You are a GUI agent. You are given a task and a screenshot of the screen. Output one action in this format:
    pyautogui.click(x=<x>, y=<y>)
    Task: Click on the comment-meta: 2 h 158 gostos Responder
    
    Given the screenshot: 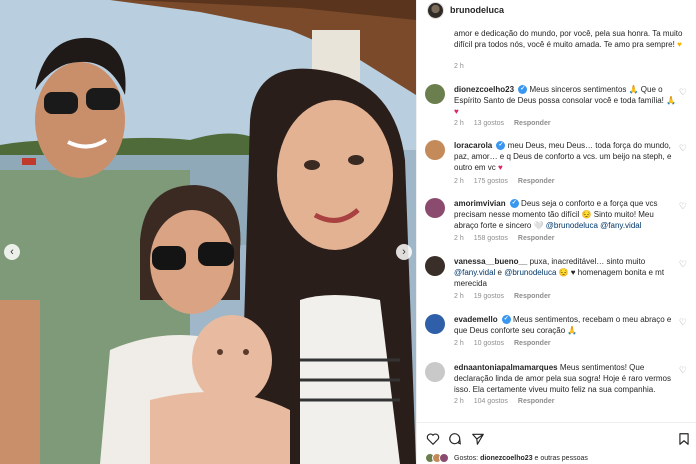 What is the action you would take?
    pyautogui.click(x=508, y=238)
    